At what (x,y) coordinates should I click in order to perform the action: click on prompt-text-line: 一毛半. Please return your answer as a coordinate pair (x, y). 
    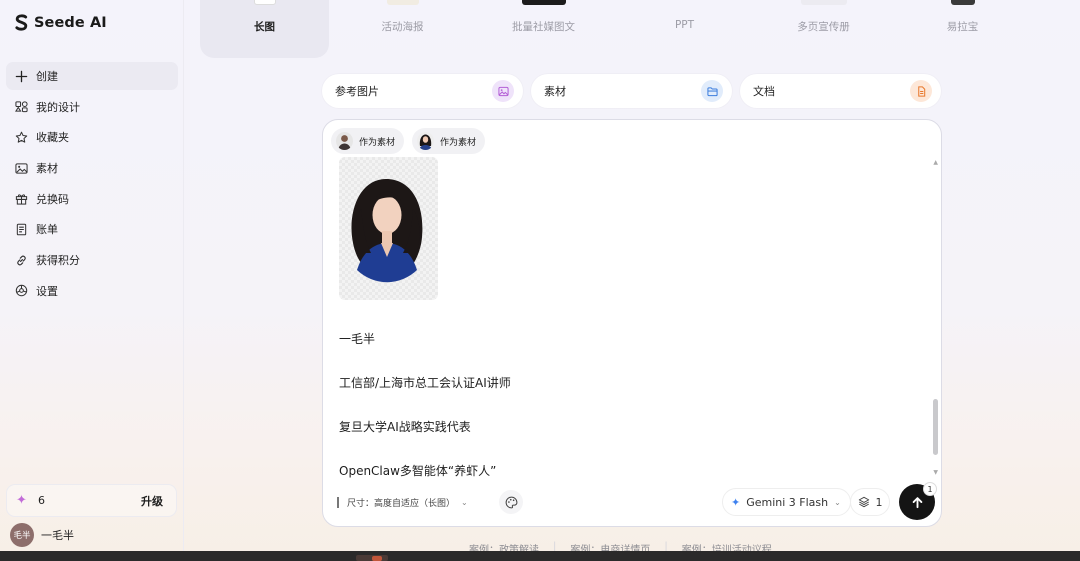
    Looking at the image, I should click on (357, 339).